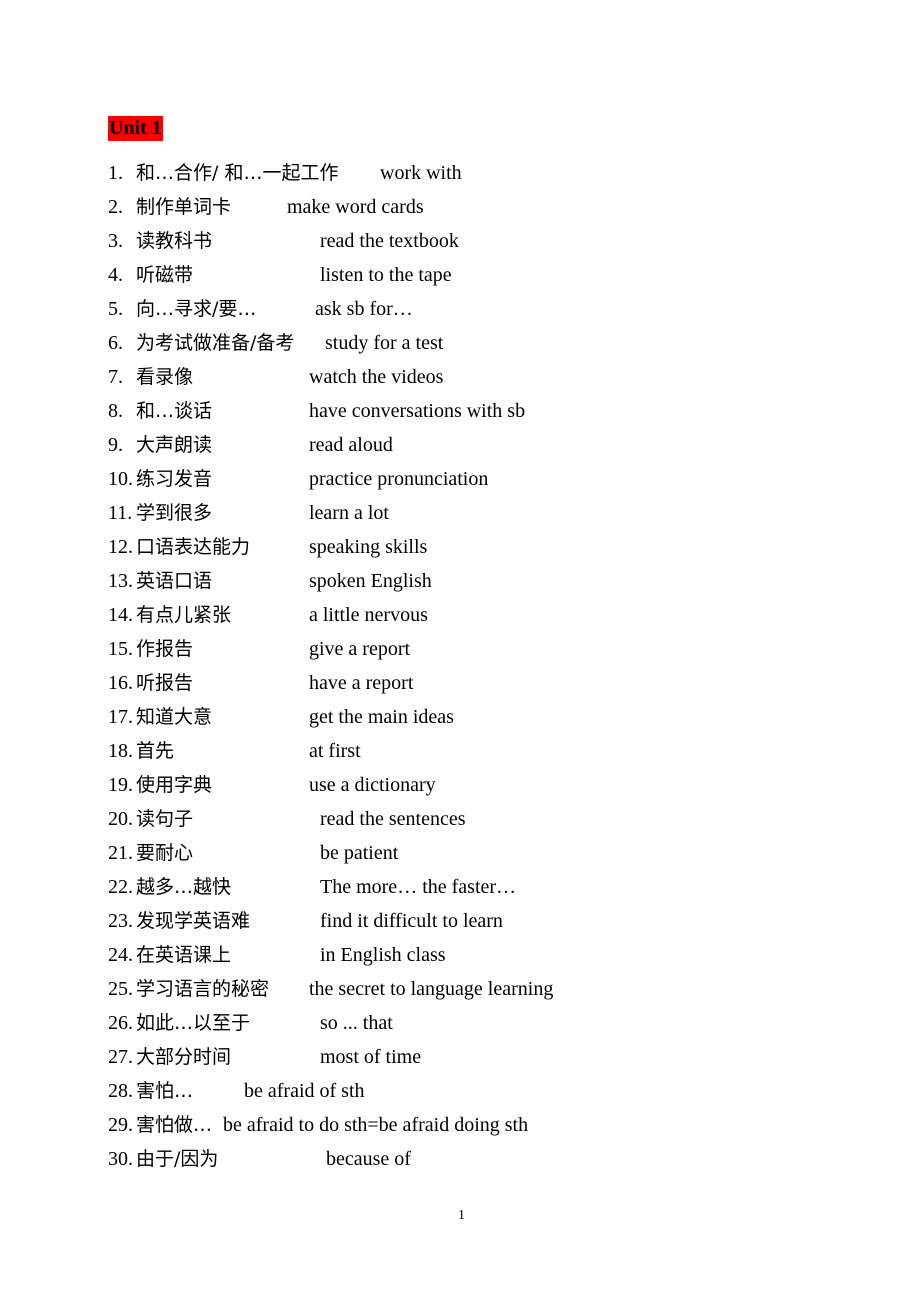 The image size is (920, 1302). I want to click on chinese-phrase: 有点儿紧张, so click(184, 615).